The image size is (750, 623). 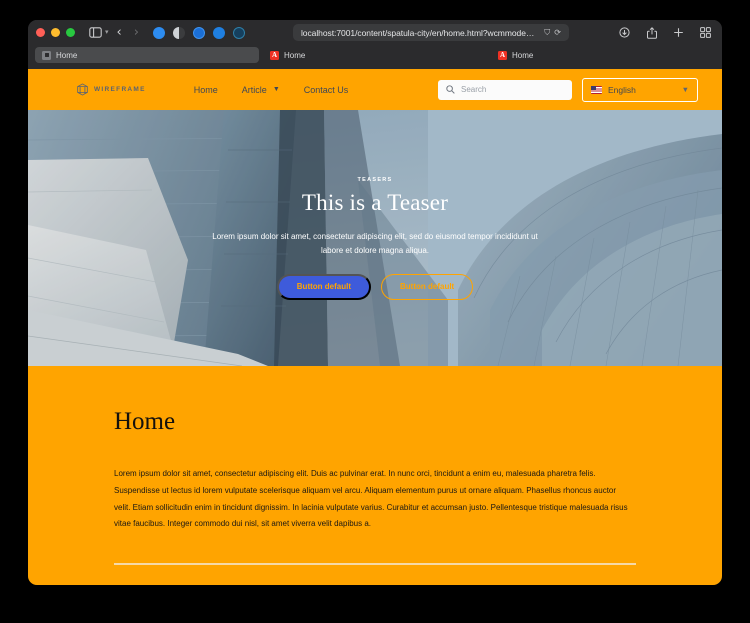 What do you see at coordinates (70, 32) in the screenshot?
I see `maximize-window-button` at bounding box center [70, 32].